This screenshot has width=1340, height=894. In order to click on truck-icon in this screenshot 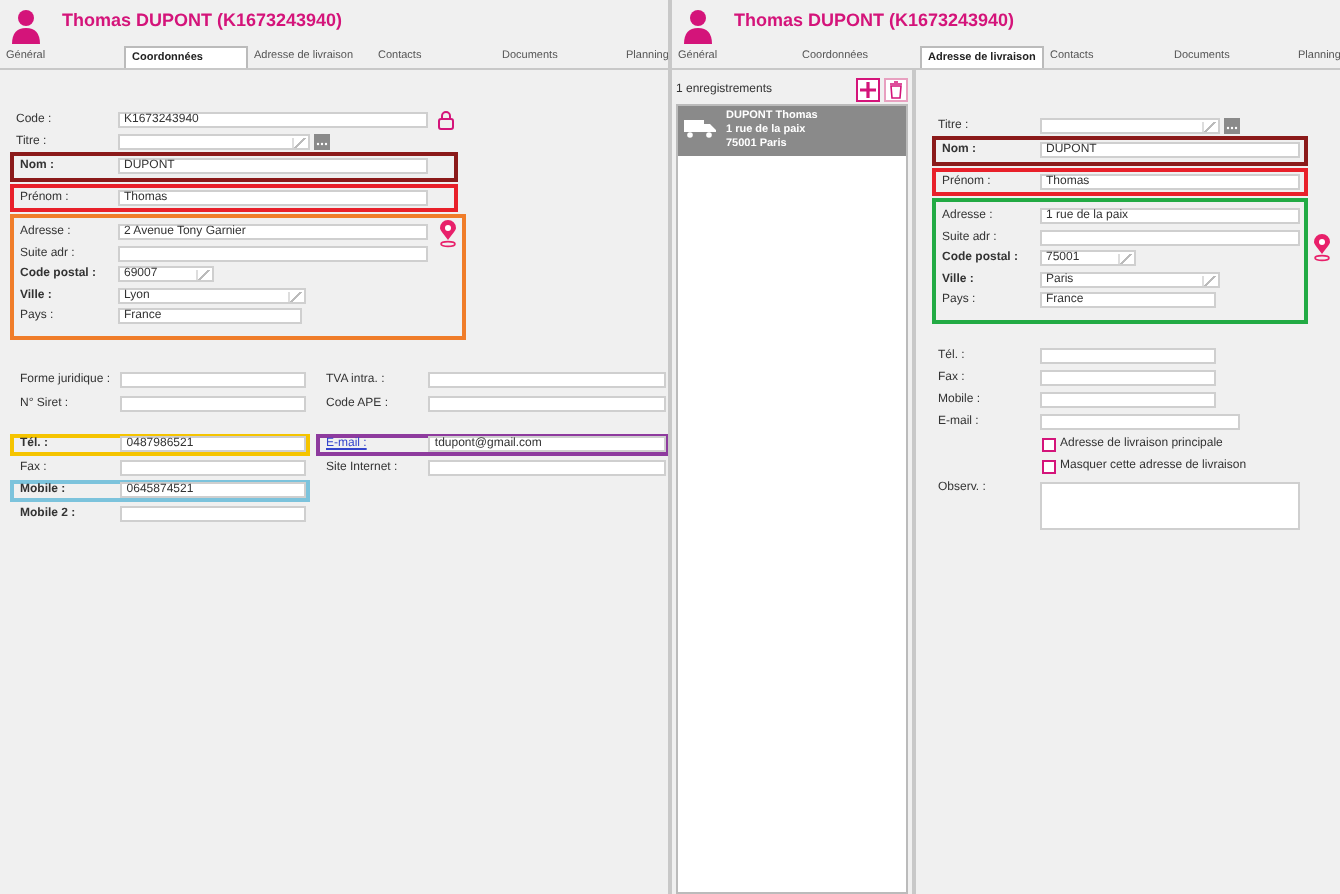, I will do `click(700, 128)`.